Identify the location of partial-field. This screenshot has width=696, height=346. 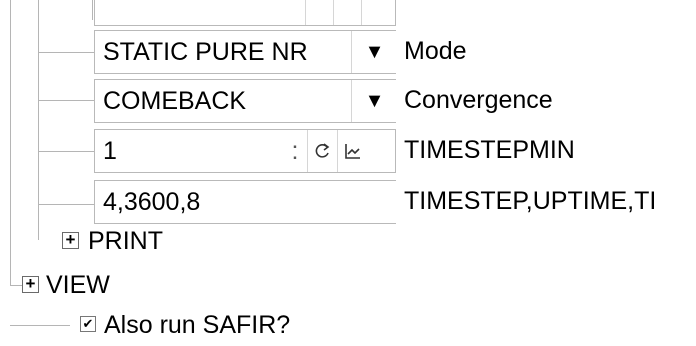
(245, 13).